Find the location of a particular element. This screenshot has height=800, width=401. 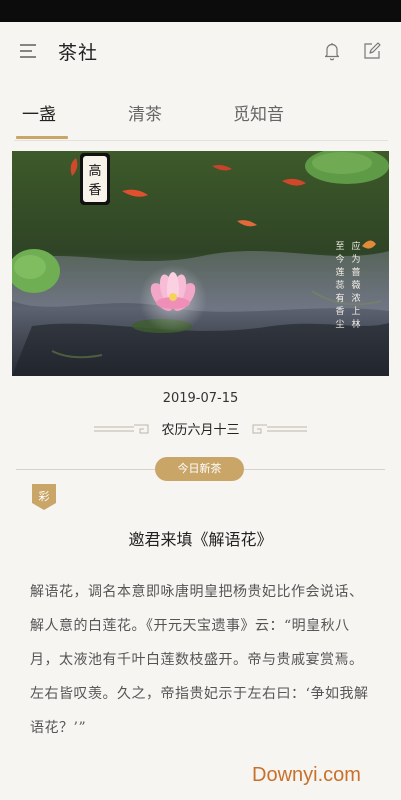

badge-row: 今日新茶 is located at coordinates (200, 469).